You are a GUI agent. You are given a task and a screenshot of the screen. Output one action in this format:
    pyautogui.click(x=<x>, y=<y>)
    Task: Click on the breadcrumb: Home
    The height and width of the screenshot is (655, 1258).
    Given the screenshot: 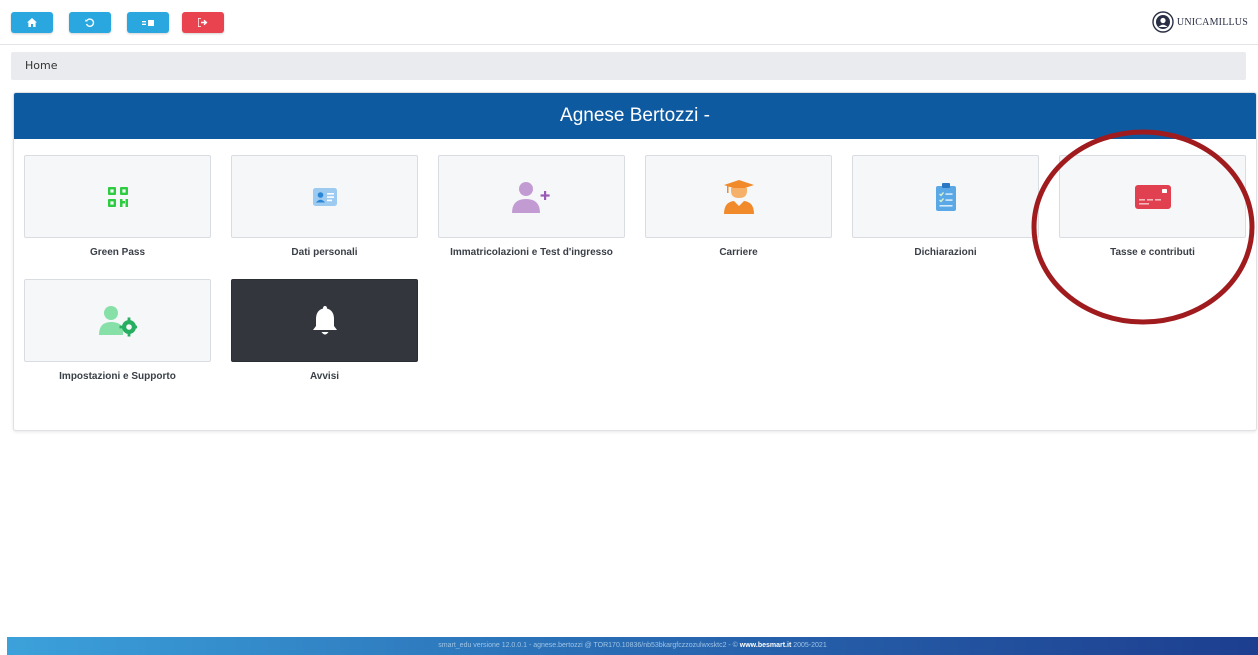 What is the action you would take?
    pyautogui.click(x=628, y=66)
    